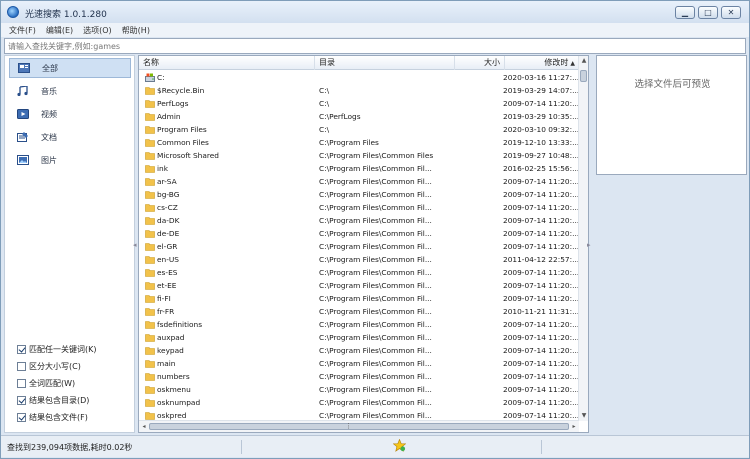 The image size is (750, 459). I want to click on menu-options: 选项(O), so click(97, 30).